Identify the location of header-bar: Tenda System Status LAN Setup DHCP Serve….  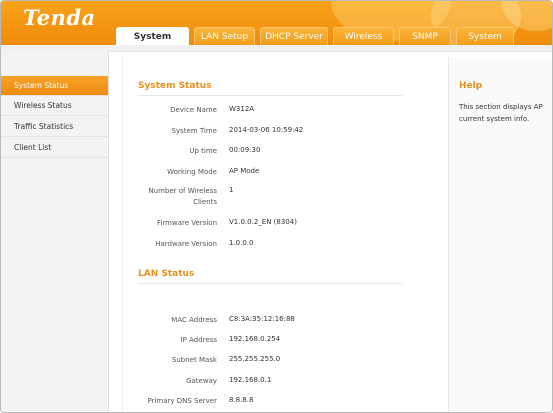
(276, 23).